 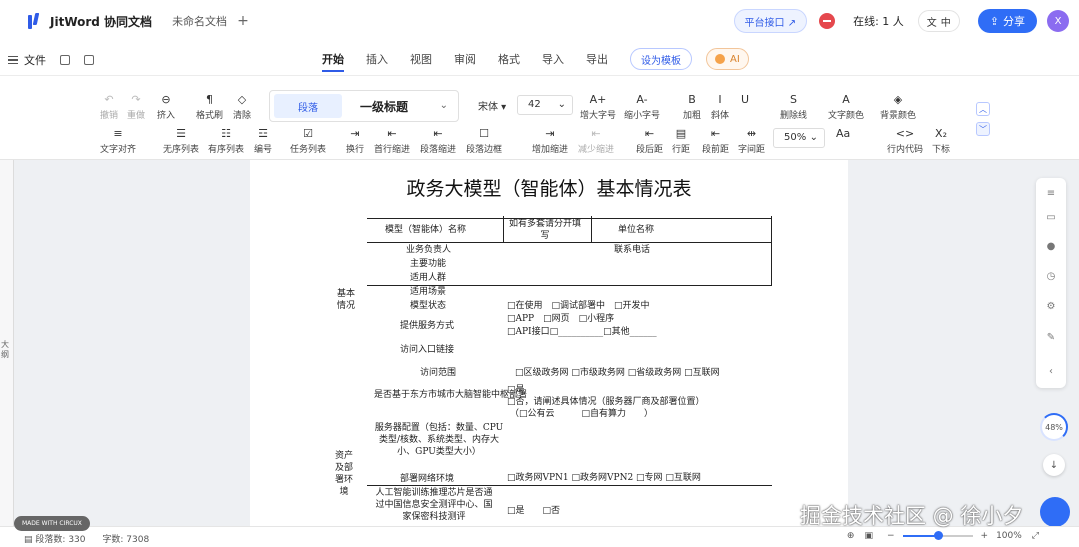 I want to click on table-cell: 适用场景, so click(x=428, y=292).